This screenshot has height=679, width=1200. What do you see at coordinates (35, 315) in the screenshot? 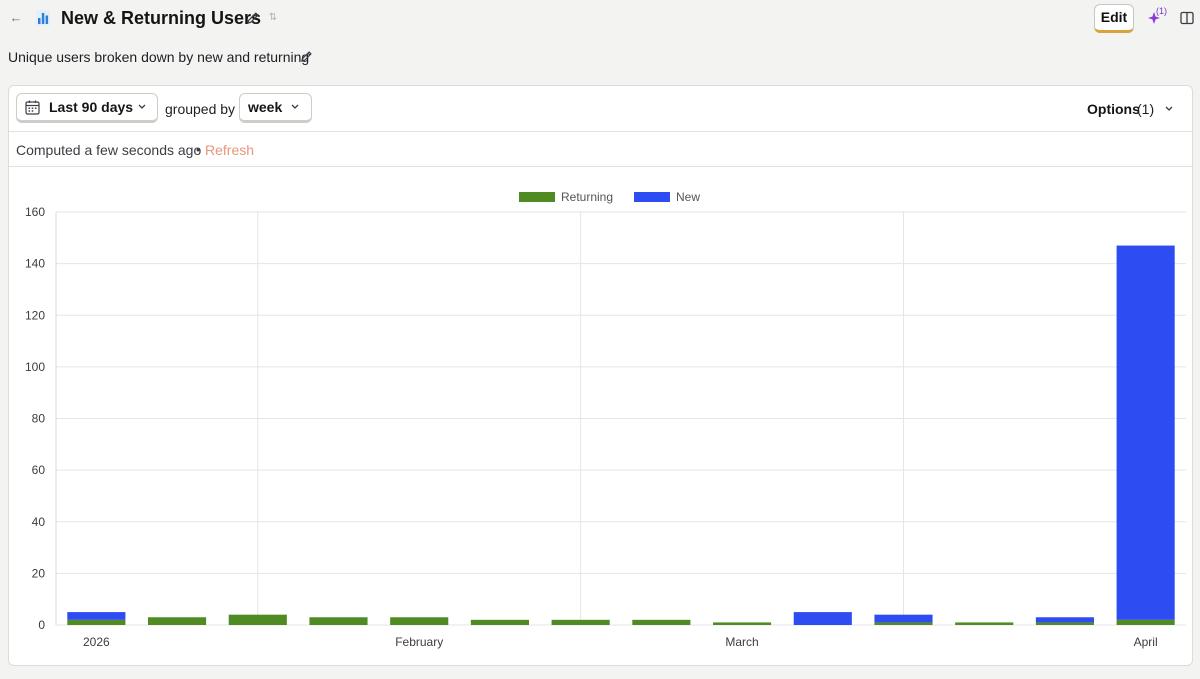
I see `y-tick-label: 120` at bounding box center [35, 315].